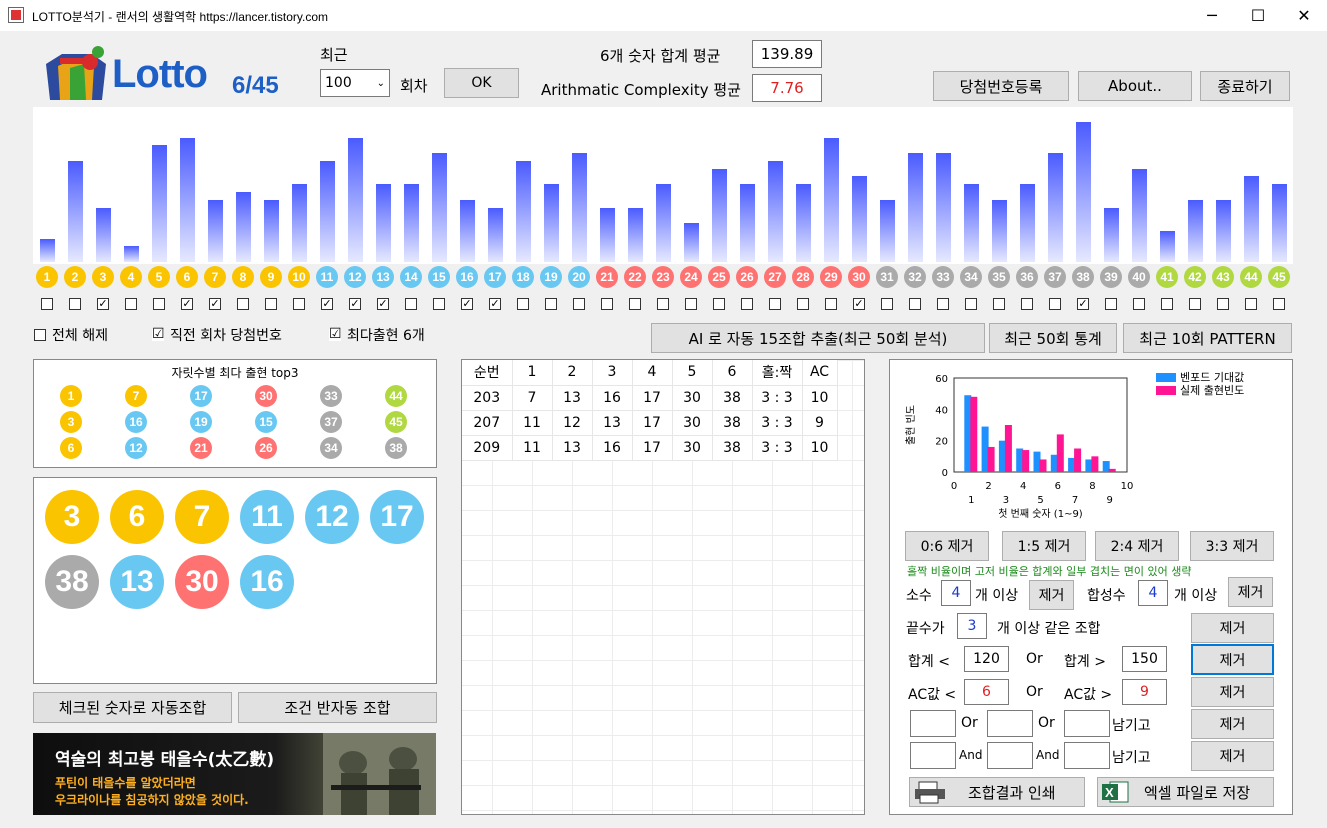 Image resolution: width=1327 pixels, height=828 pixels. What do you see at coordinates (1304, 15) in the screenshot?
I see `close-button: ✕` at bounding box center [1304, 15].